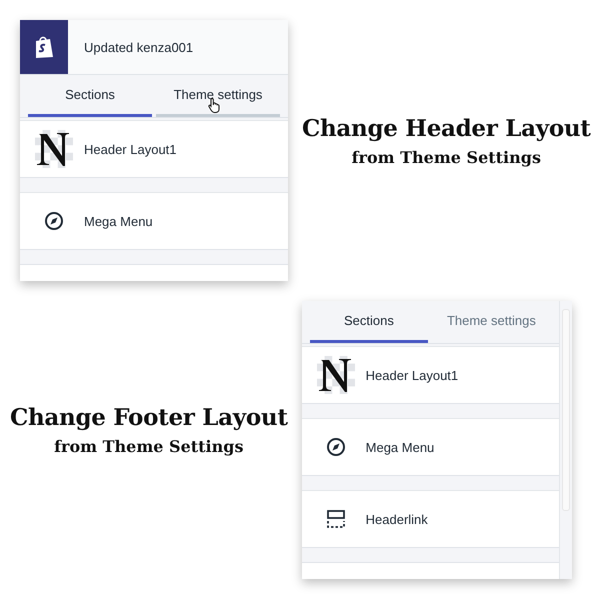  Describe the element at coordinates (430, 519) in the screenshot. I see `section-item: Headerlink` at that location.